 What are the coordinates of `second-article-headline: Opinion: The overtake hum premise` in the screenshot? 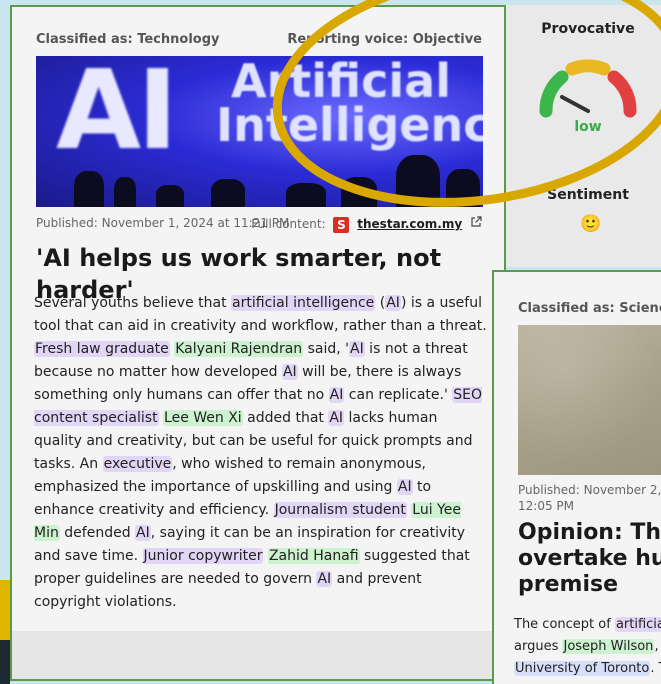 It's located at (589, 559).